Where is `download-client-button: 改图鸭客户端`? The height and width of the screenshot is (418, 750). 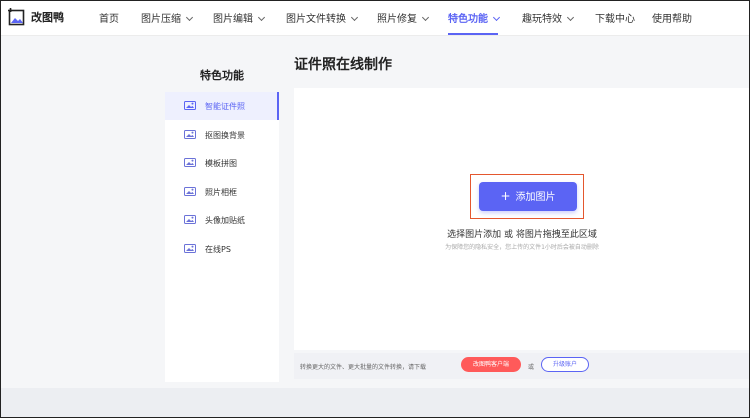 download-client-button: 改图鸭客户端 is located at coordinates (491, 364).